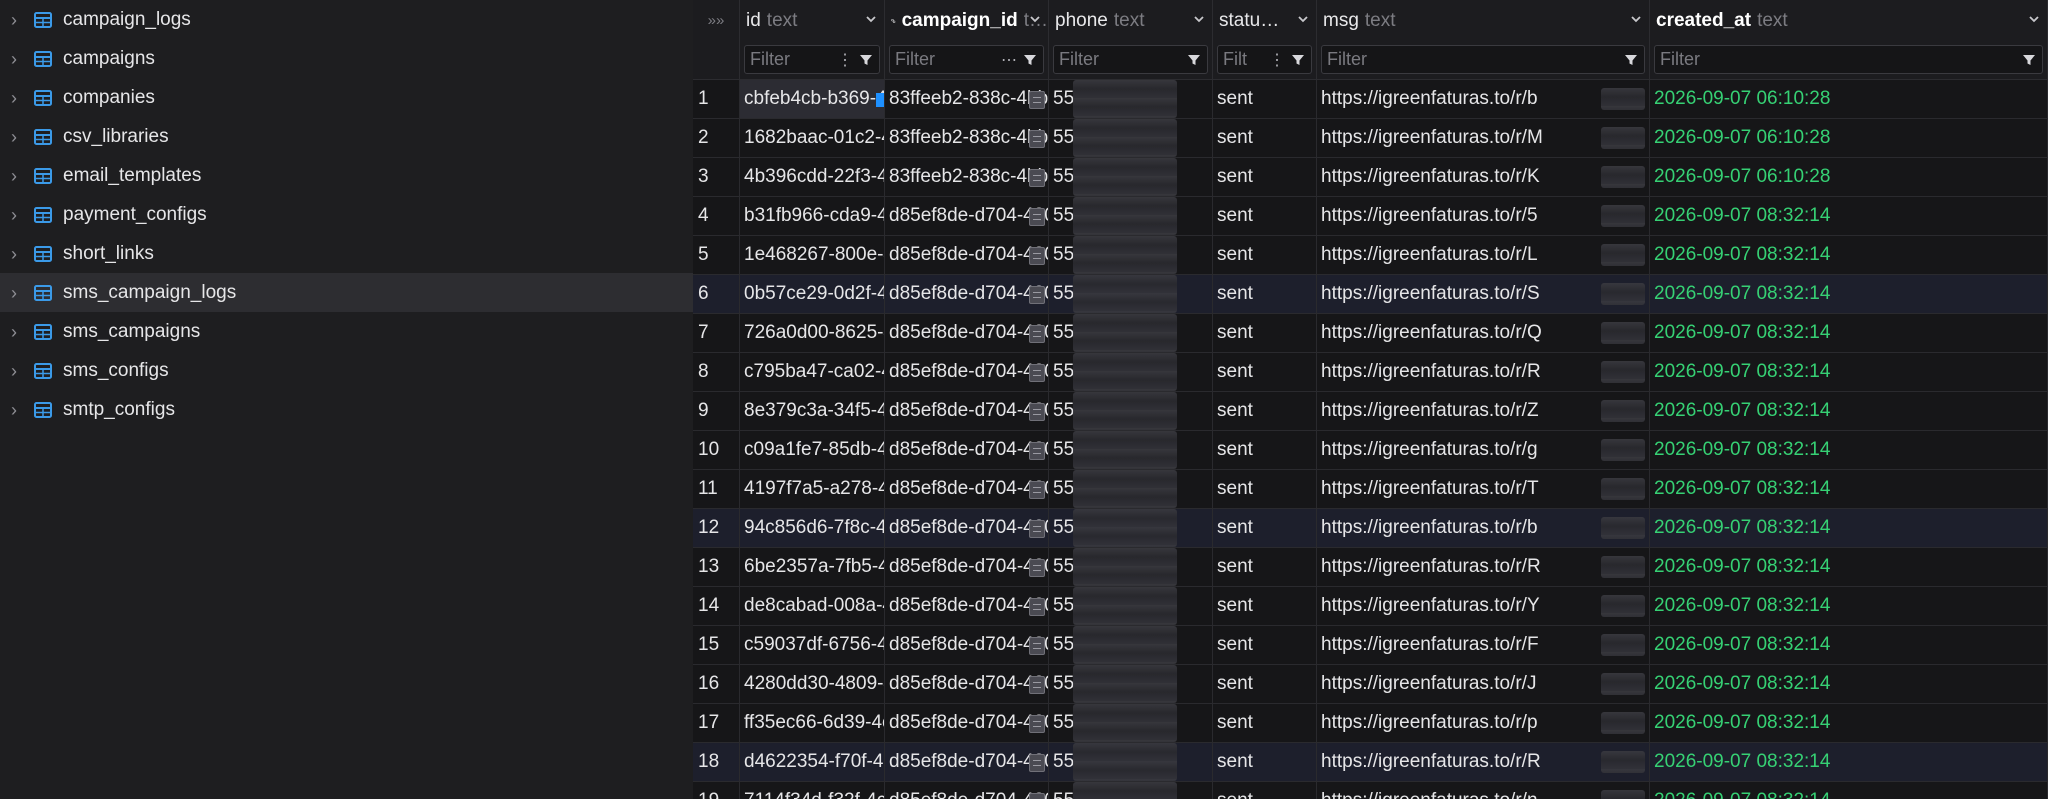 The image size is (2048, 799). Describe the element at coordinates (1483, 216) in the screenshot. I see `cell-msg: https://igreenfaturas.to/r/5` at that location.